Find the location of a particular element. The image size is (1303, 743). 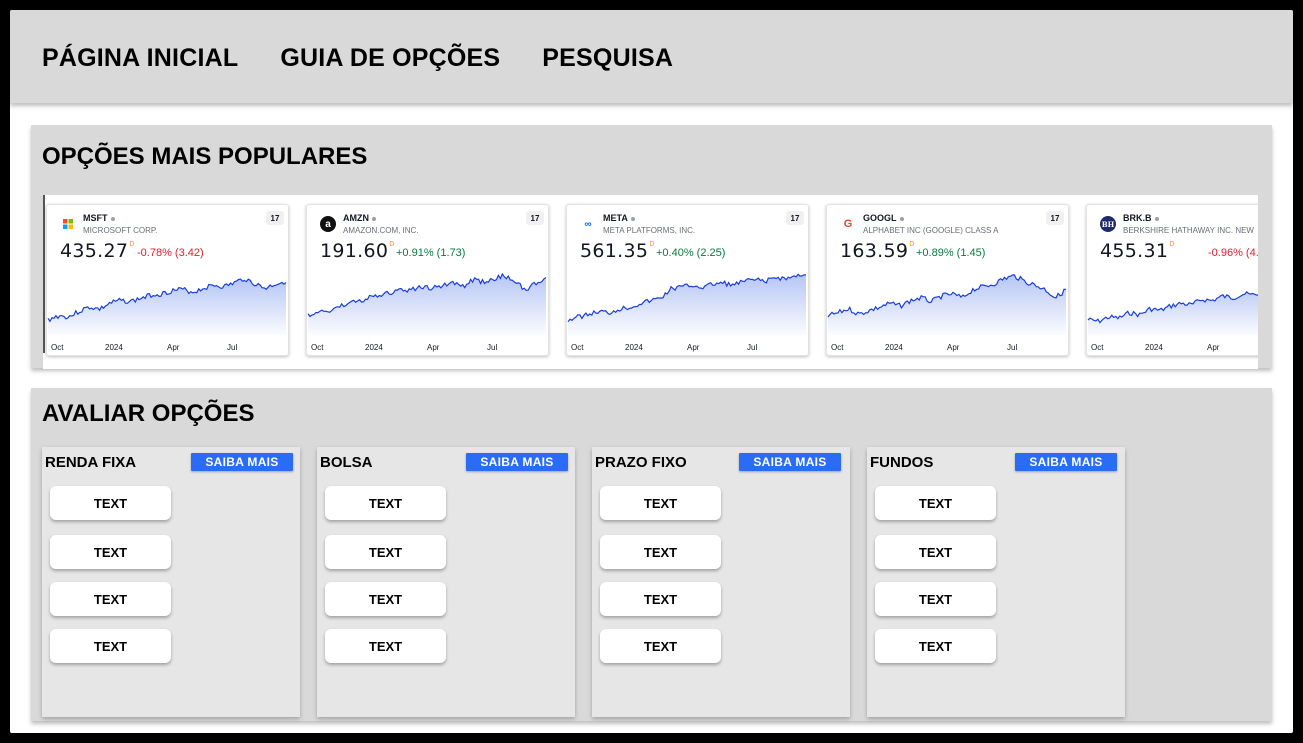

meta-logo-icon: ∞ is located at coordinates (588, 224).